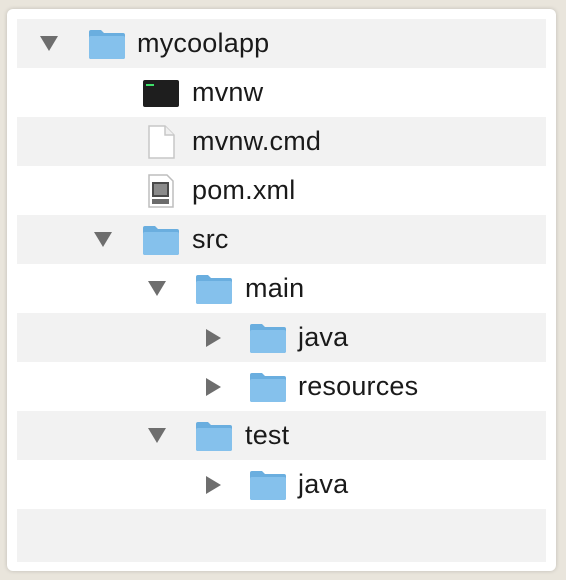 This screenshot has width=566, height=580. Describe the element at coordinates (281, 43) in the screenshot. I see `tree-row-mycoolapp: mycoolapp` at that location.